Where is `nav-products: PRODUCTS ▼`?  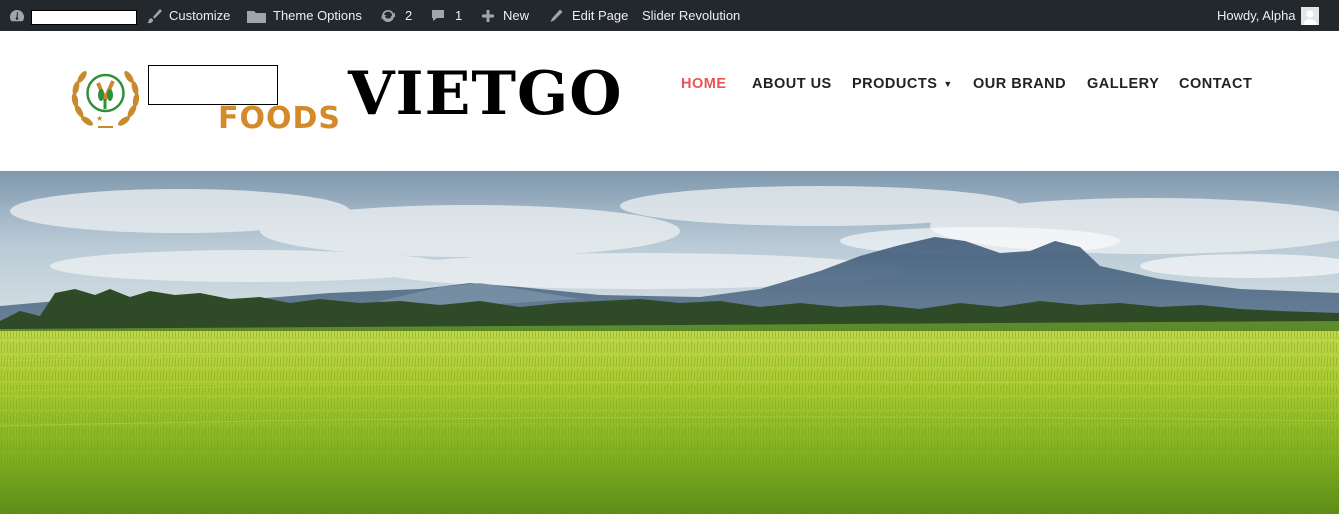
nav-products: PRODUCTS ▼ is located at coordinates (902, 84).